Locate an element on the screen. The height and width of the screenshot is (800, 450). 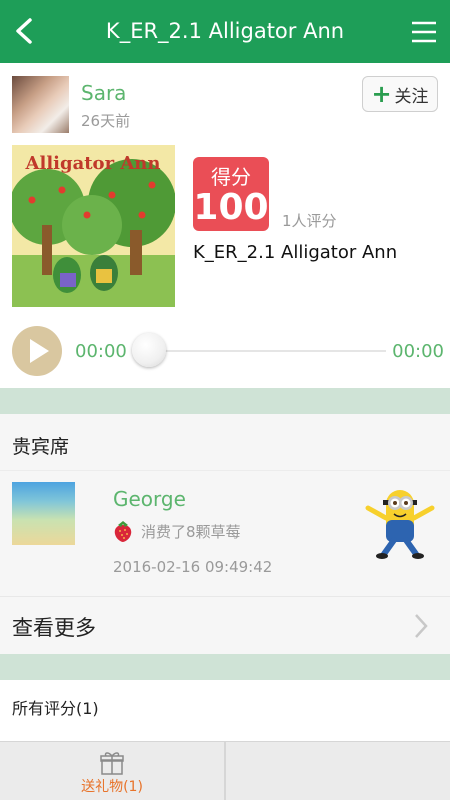
follow-label: 关注 is located at coordinates (411, 96).